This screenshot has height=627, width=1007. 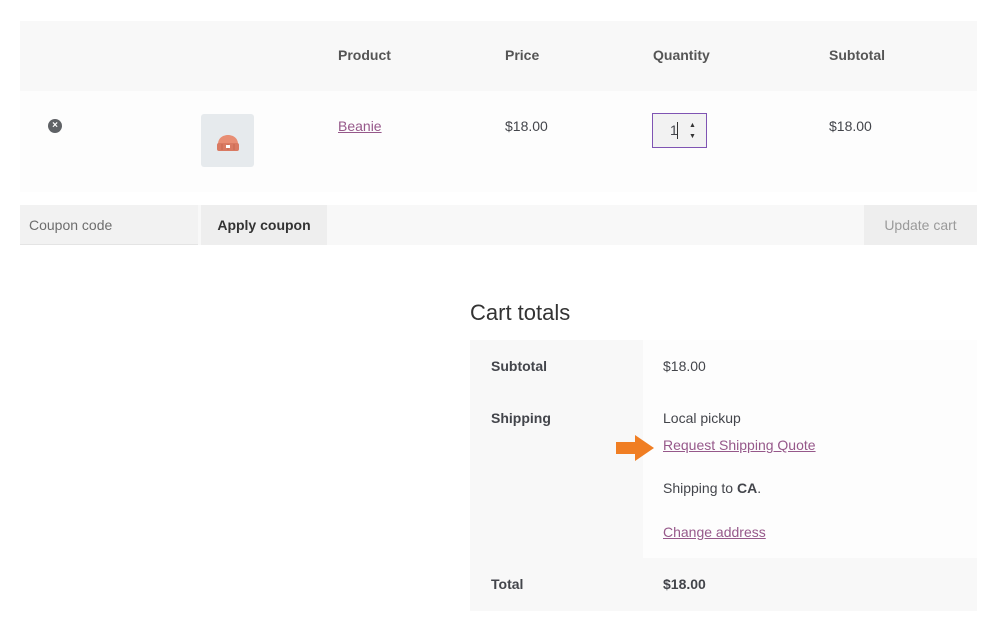 I want to click on header-product: Product, so click(x=364, y=55).